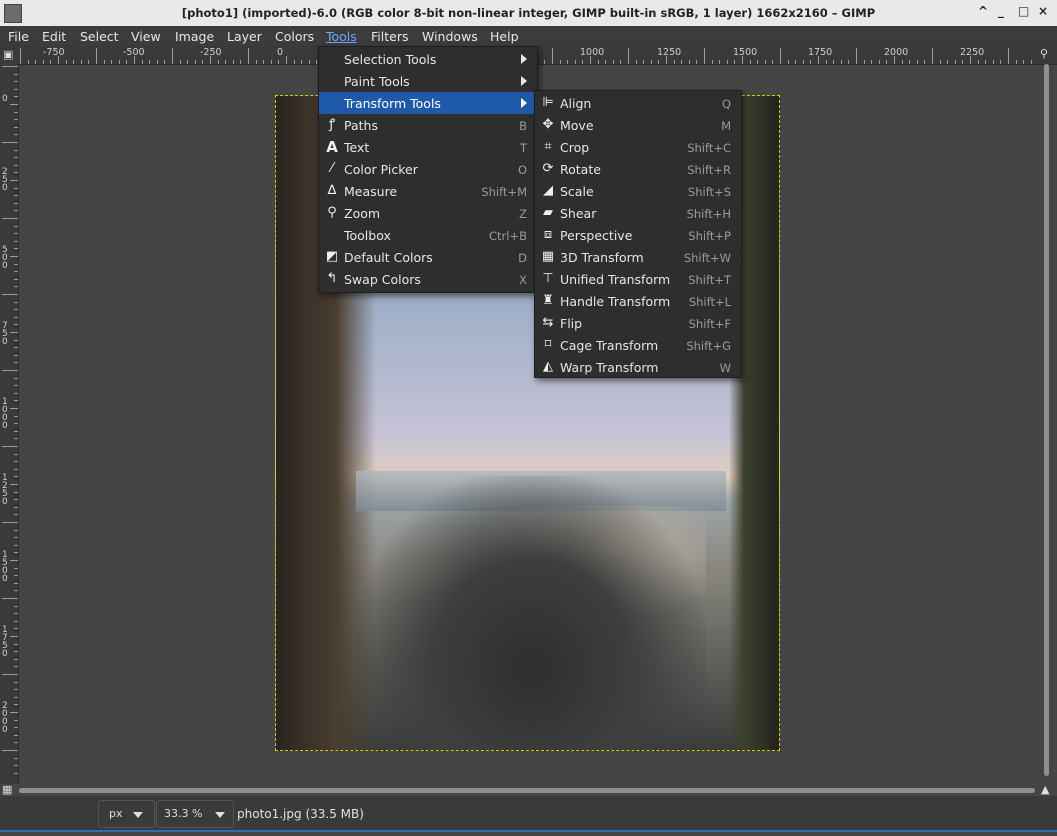  I want to click on quick-mask-toggle-icon: ▣, so click(8, 54).